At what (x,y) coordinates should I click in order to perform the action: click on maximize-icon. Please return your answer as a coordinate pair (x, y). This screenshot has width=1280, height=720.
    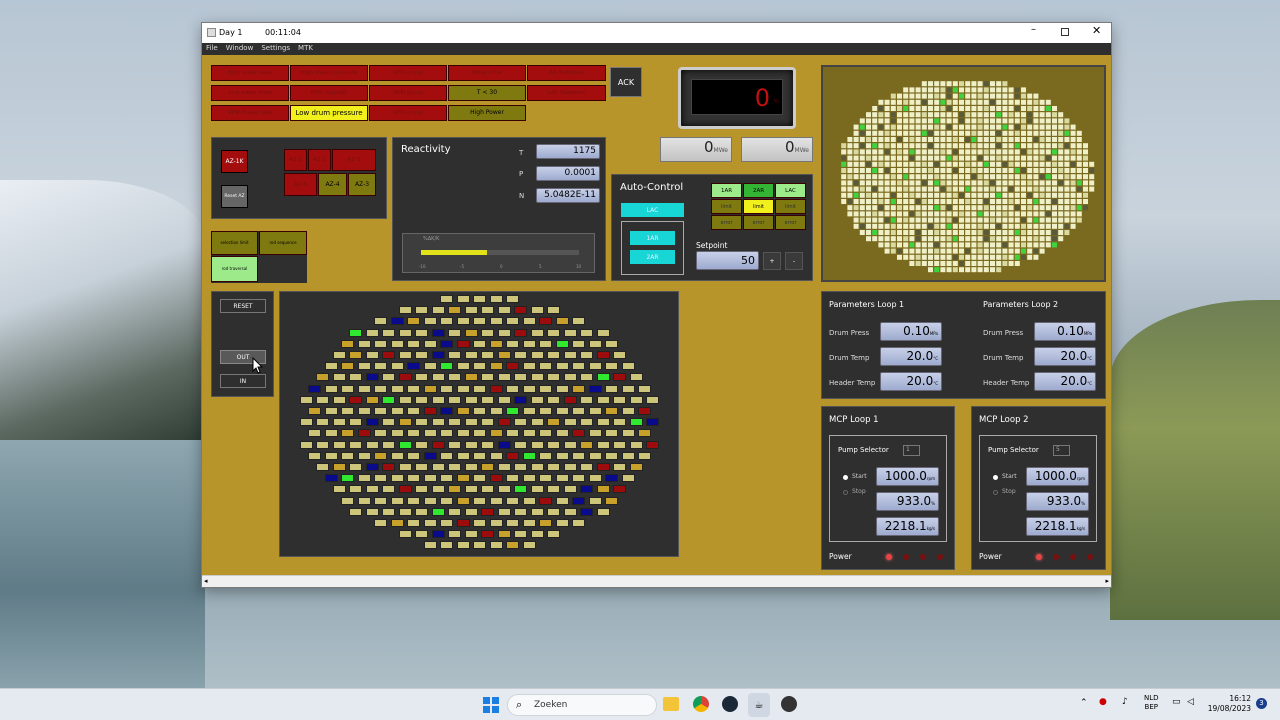
    Looking at the image, I should click on (1065, 32).